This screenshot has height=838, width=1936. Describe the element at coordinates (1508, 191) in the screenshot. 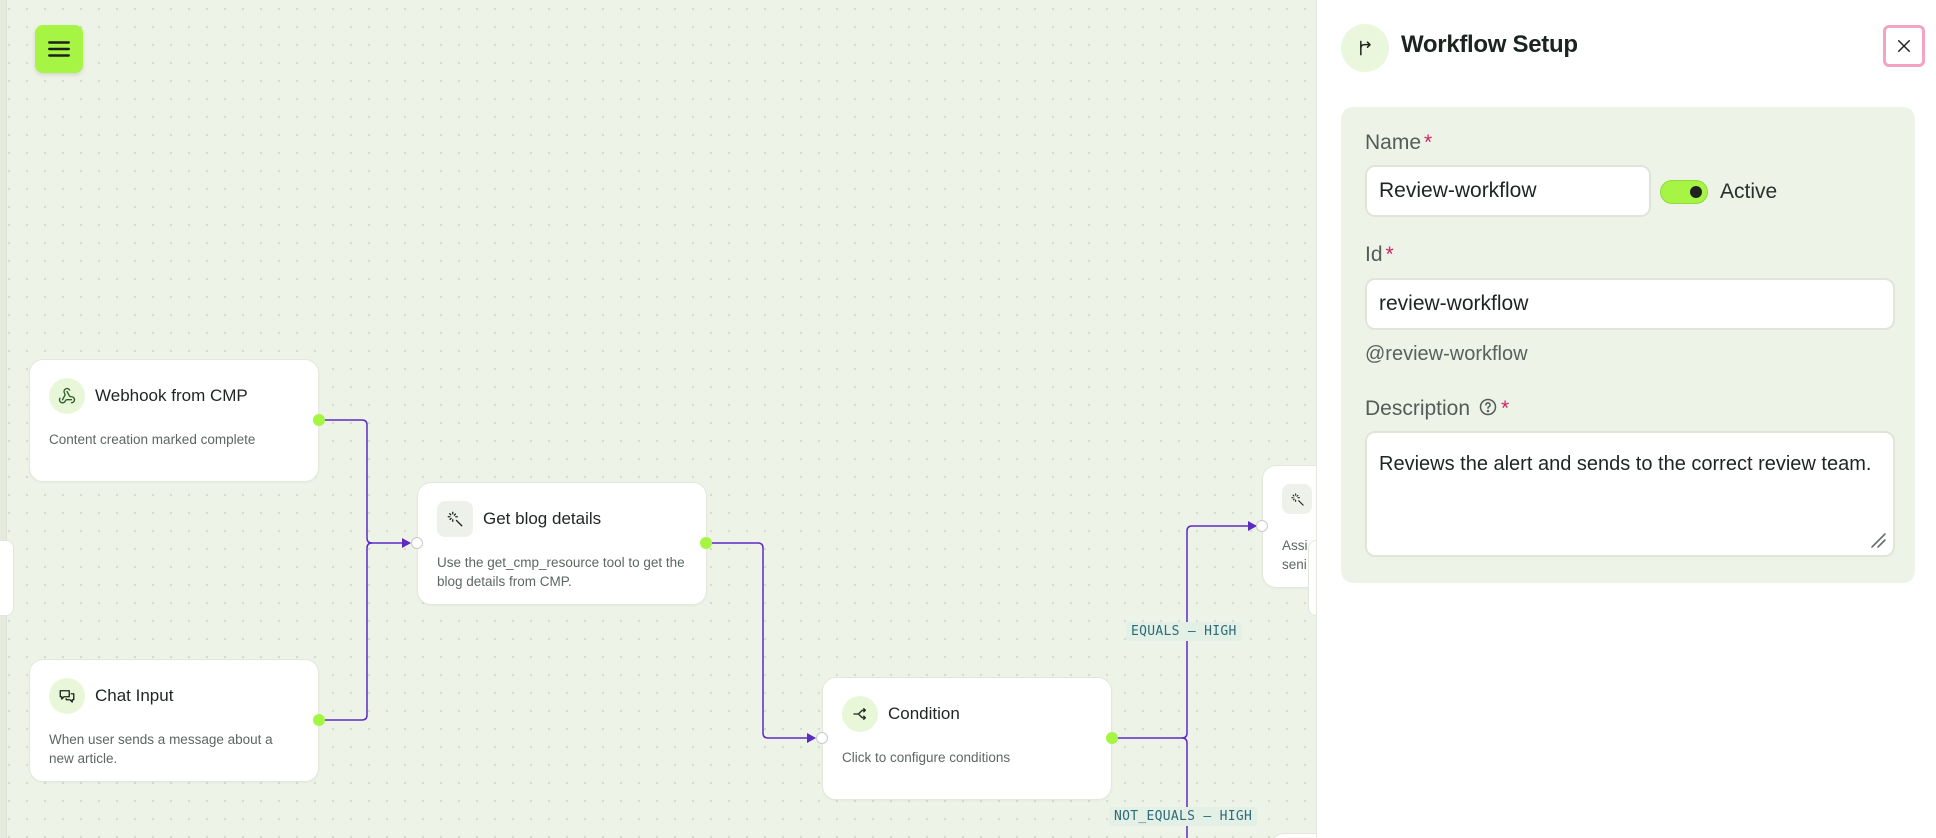

I see `name-input` at that location.